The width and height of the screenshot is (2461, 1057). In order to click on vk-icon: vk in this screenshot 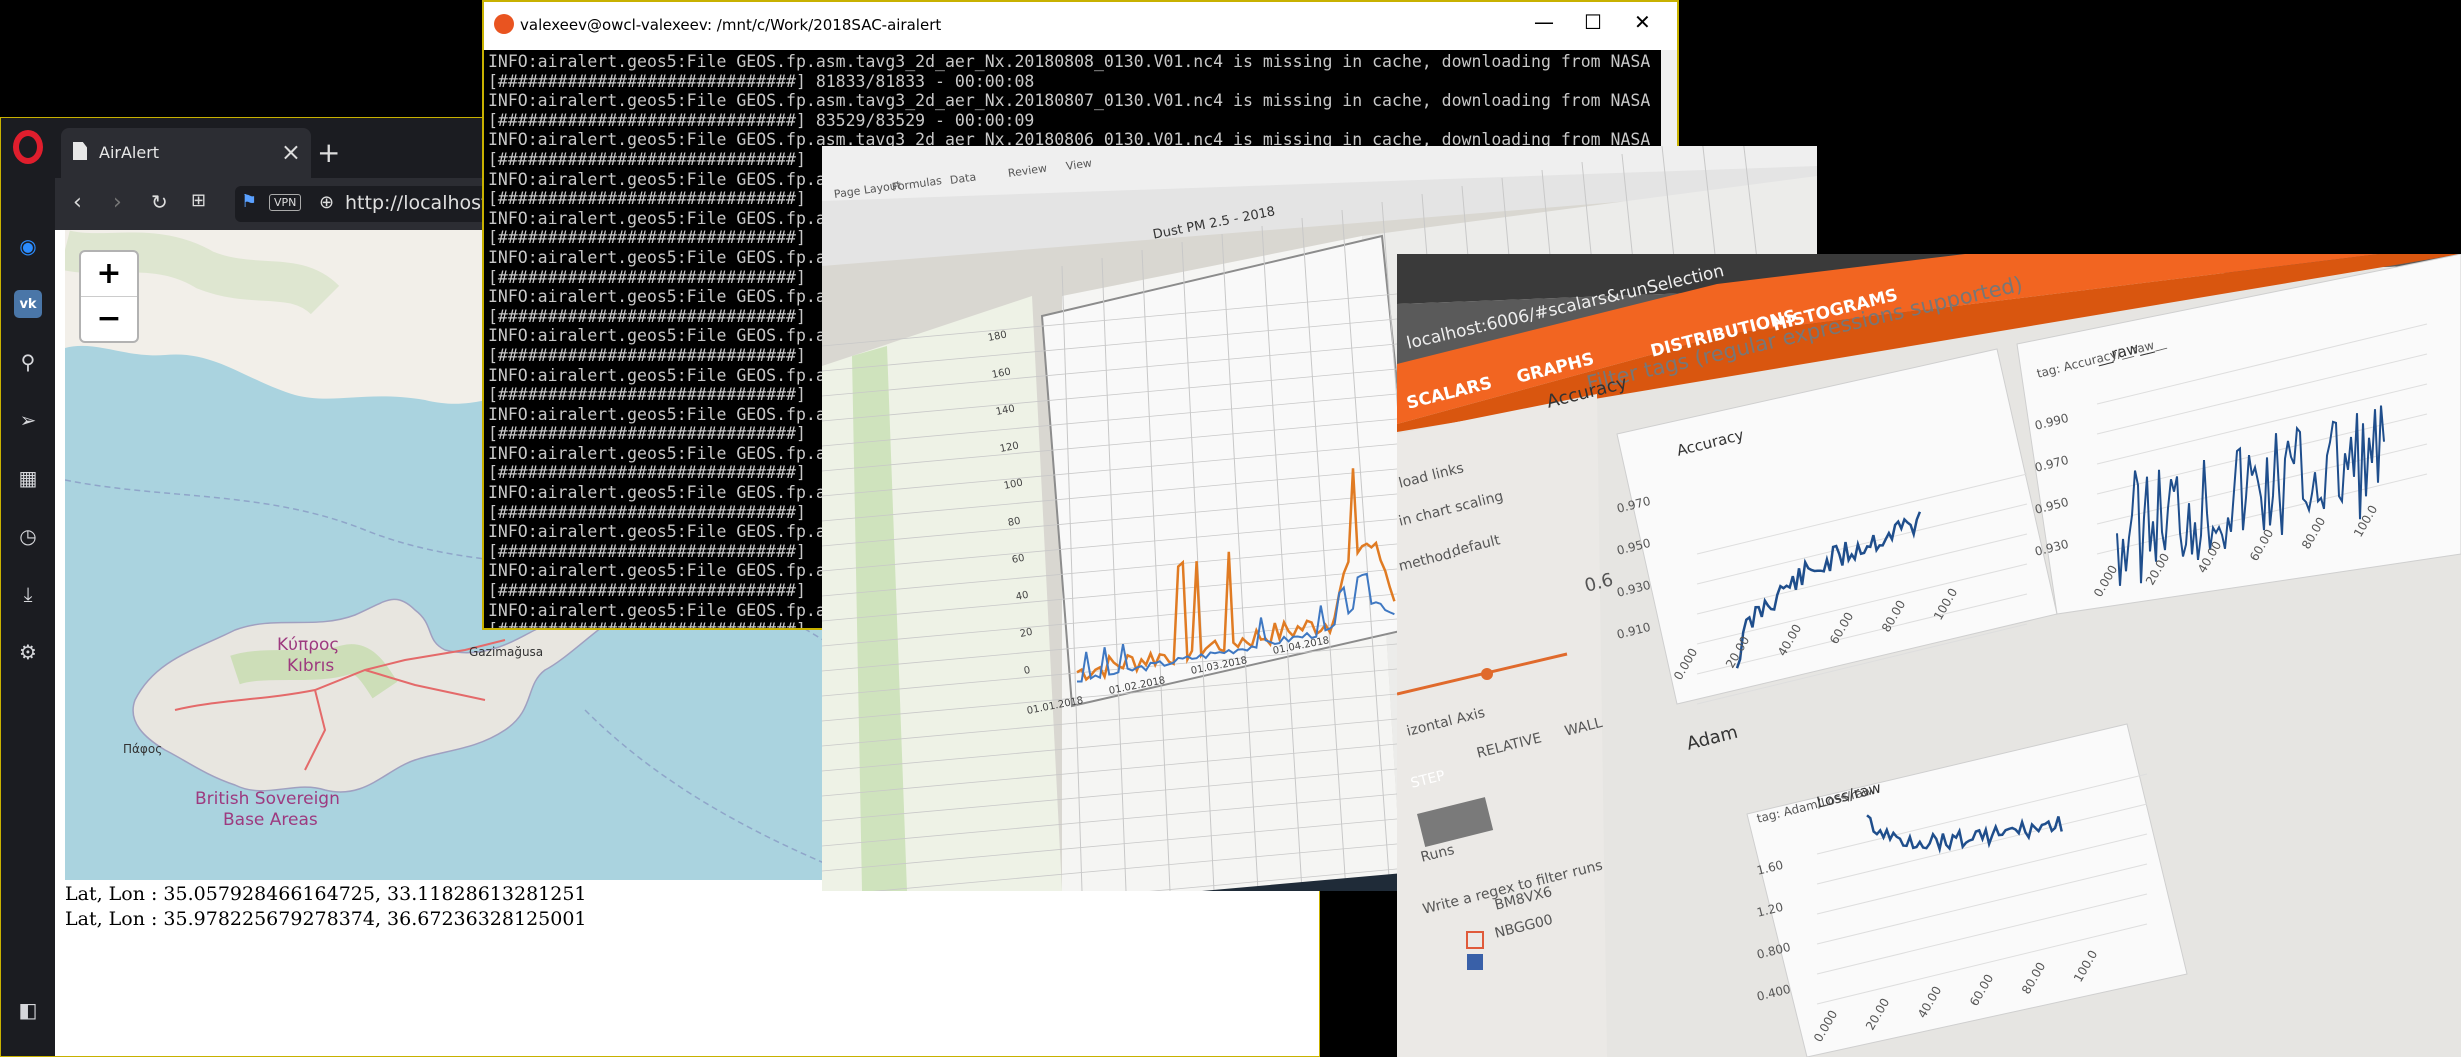, I will do `click(28, 304)`.